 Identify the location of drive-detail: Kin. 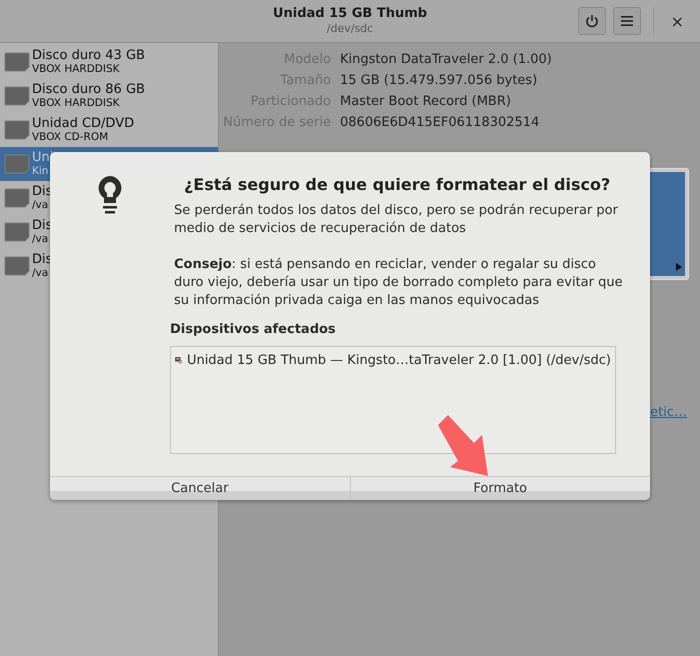
(41, 171).